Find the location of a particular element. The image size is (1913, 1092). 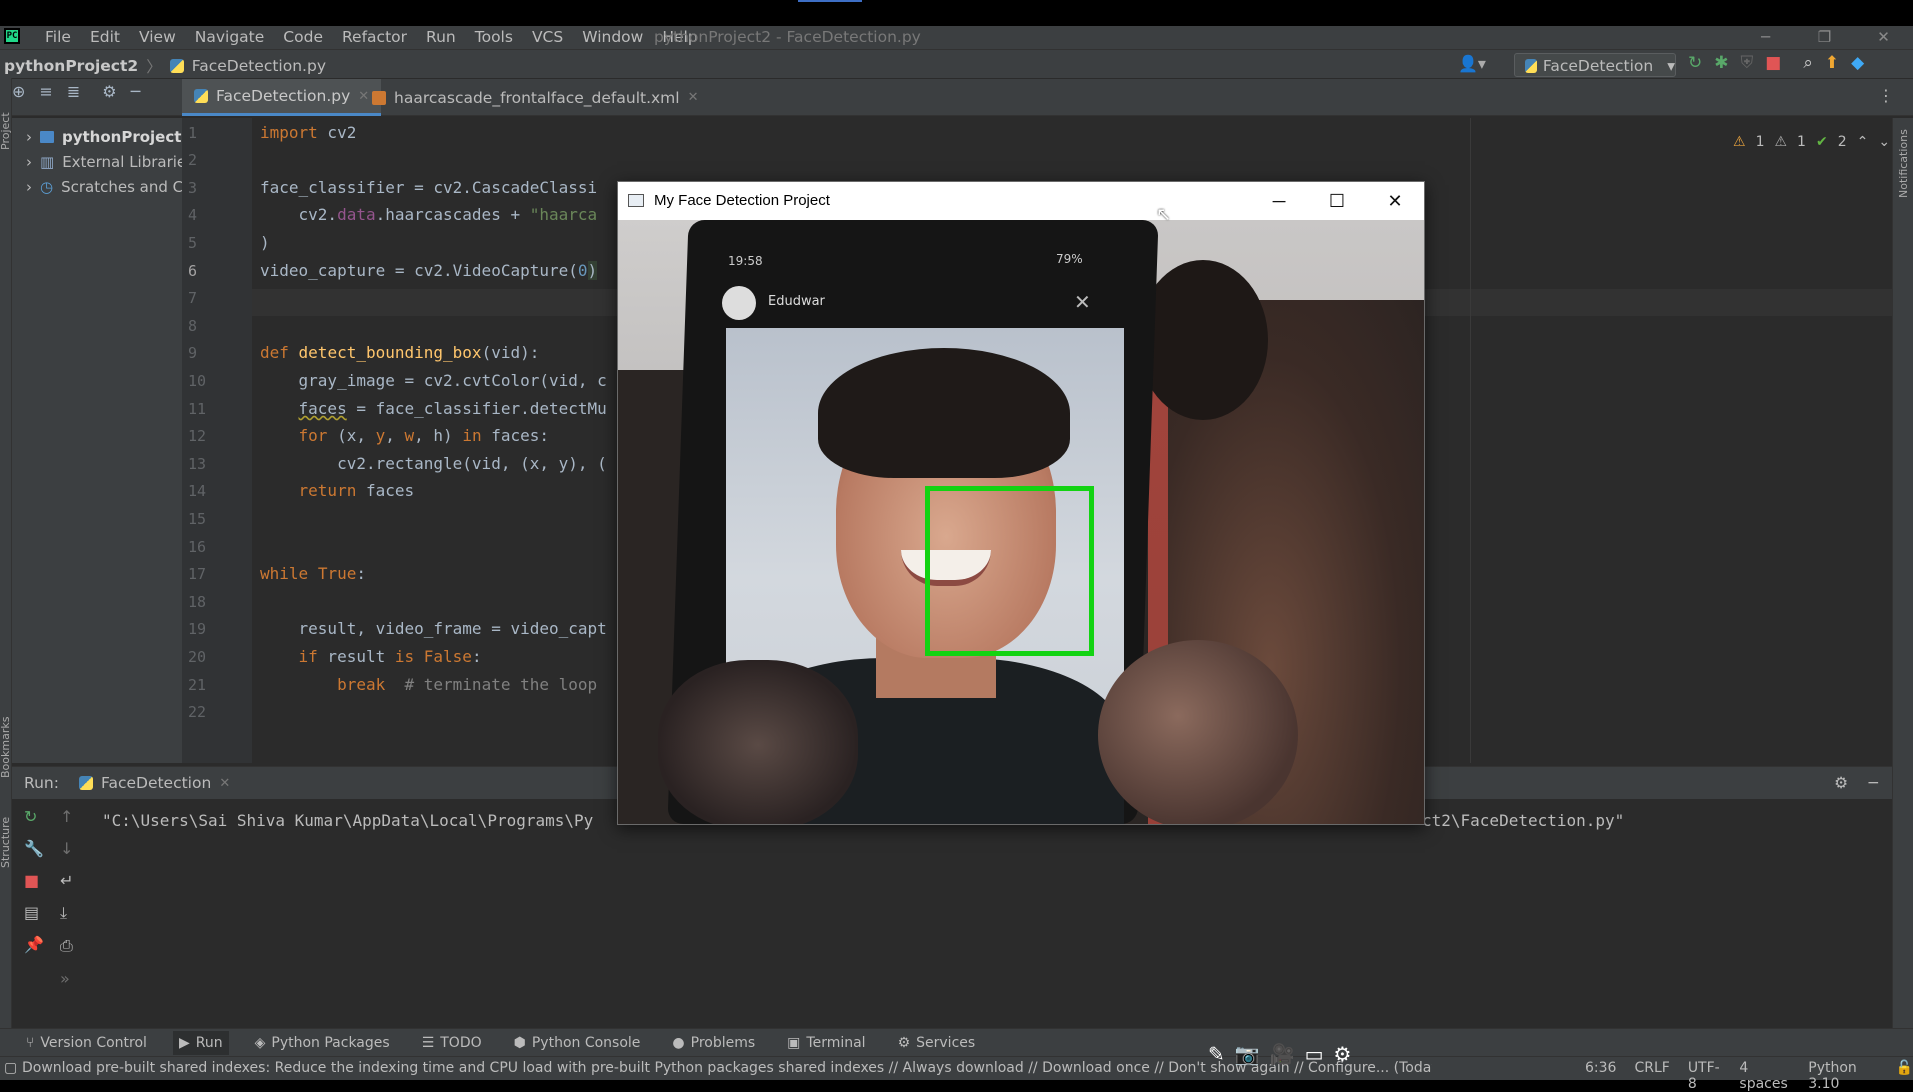

lock-icon: 🔓 is located at coordinates (1904, 1076).